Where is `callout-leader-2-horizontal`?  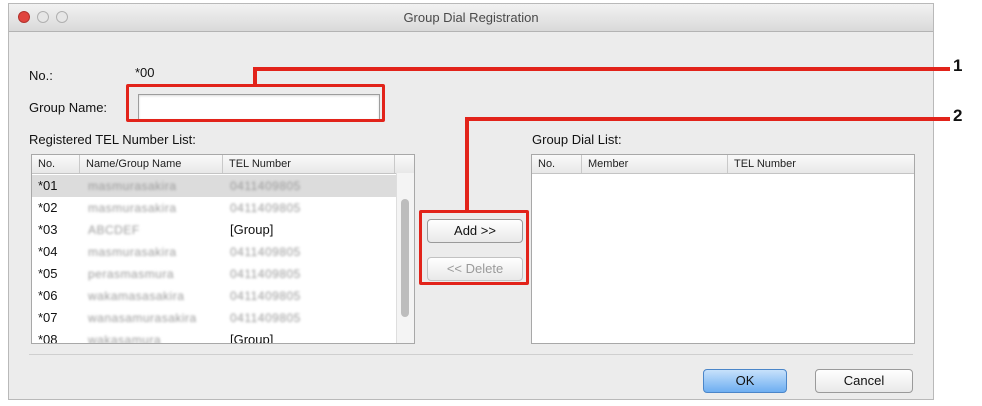 callout-leader-2-horizontal is located at coordinates (707, 119).